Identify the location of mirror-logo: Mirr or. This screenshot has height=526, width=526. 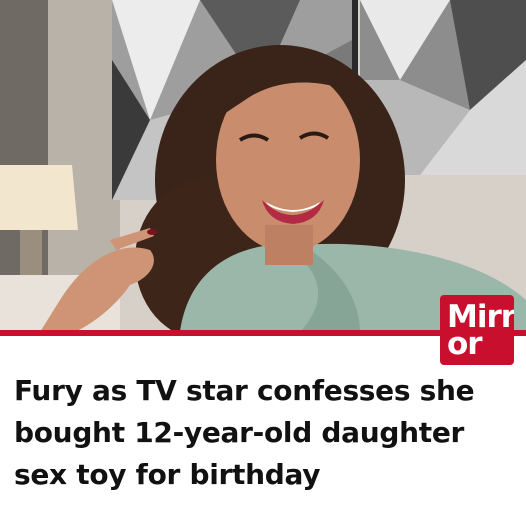
(477, 330).